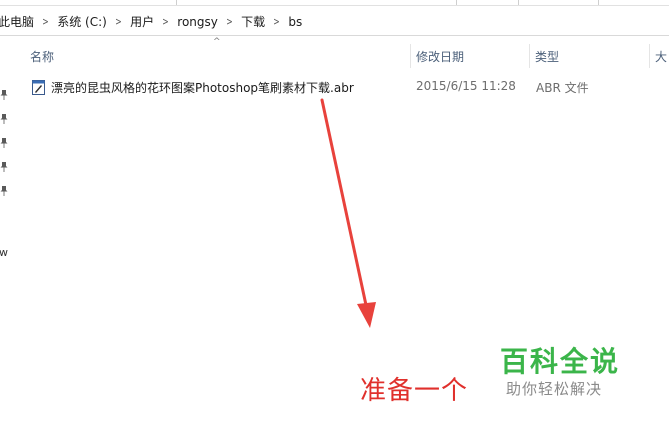 The width and height of the screenshot is (669, 431). Describe the element at coordinates (414, 391) in the screenshot. I see `annotation-text: 准备一个` at that location.